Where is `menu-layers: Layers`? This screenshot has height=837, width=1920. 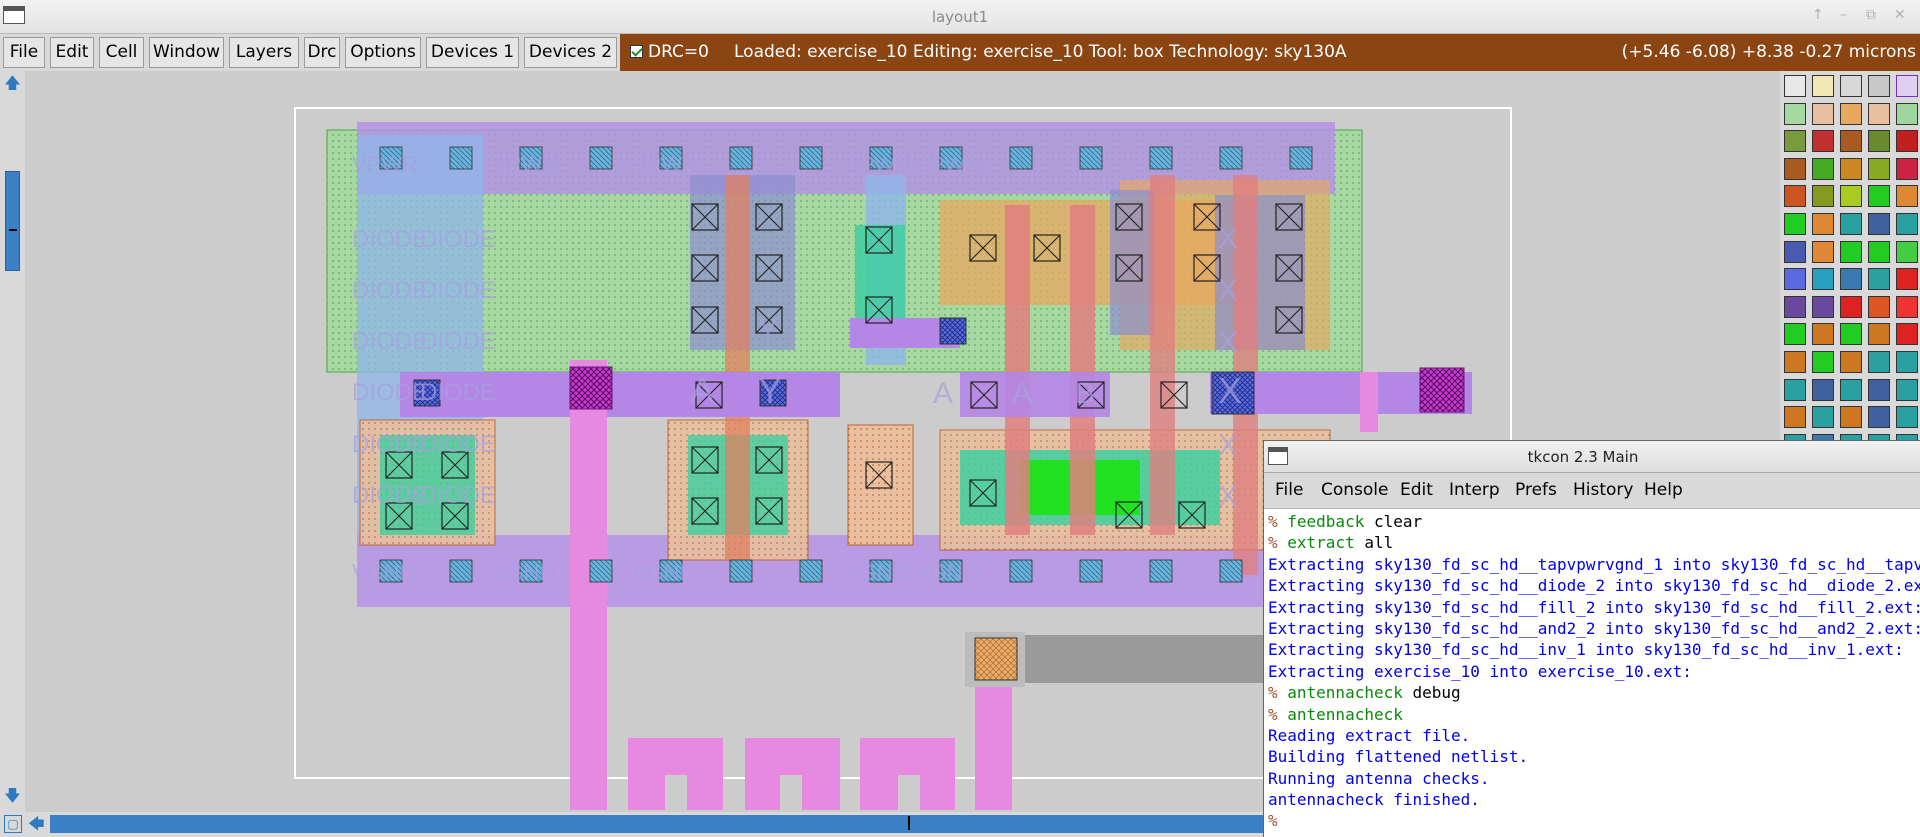 menu-layers: Layers is located at coordinates (264, 52).